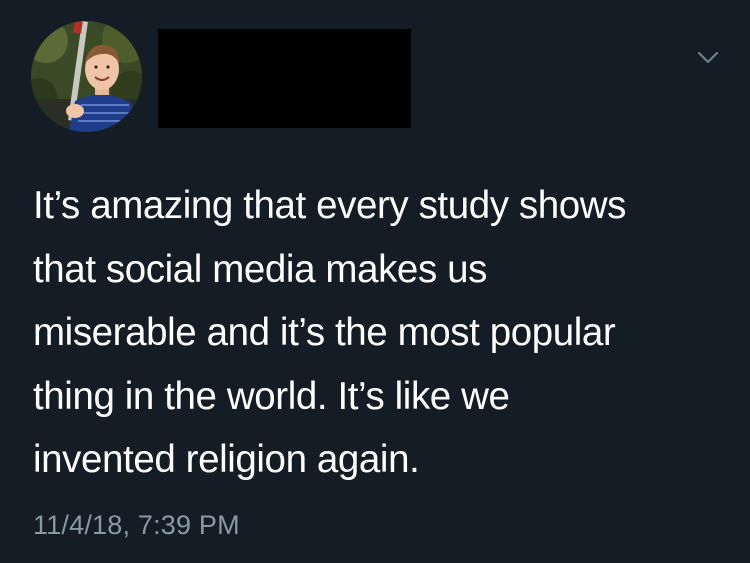  Describe the element at coordinates (226, 459) in the screenshot. I see `tweet-text-line: invented religion again.` at that location.